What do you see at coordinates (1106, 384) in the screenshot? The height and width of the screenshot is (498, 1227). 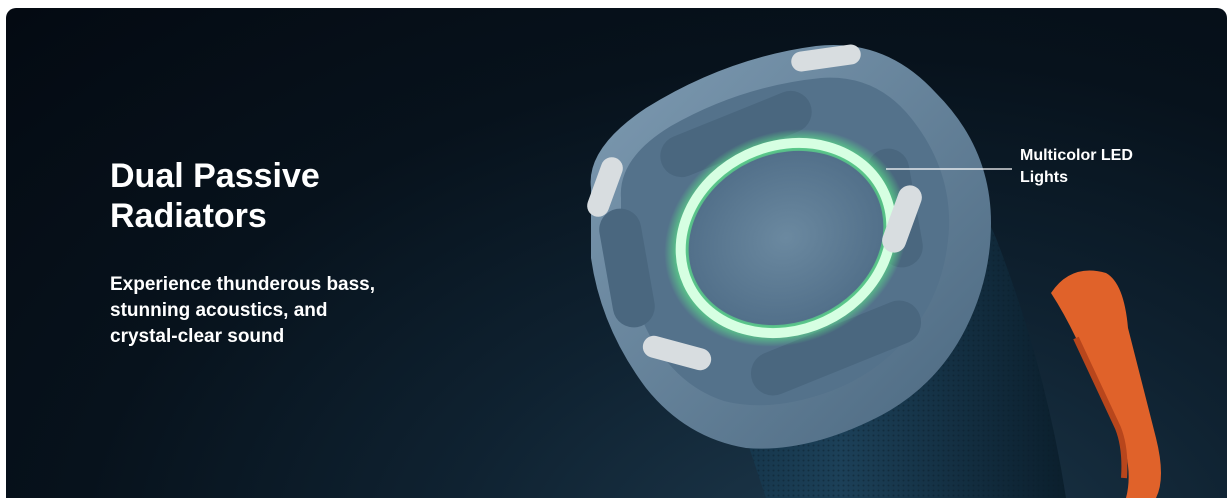 I see `strap-shape` at bounding box center [1106, 384].